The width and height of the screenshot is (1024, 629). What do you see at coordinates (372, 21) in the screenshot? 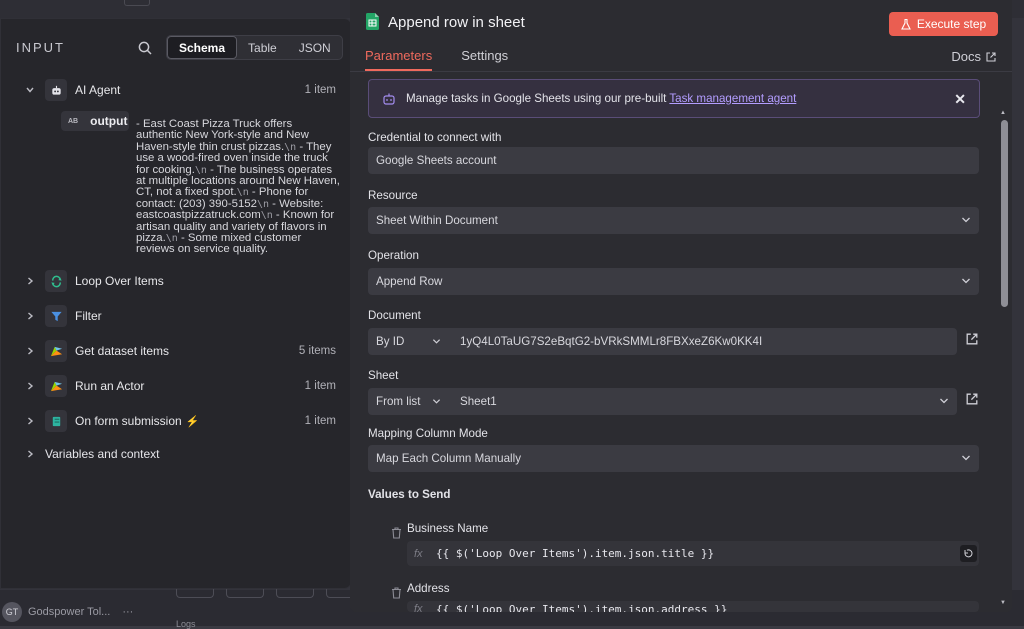
I see `google-sheets-icon` at bounding box center [372, 21].